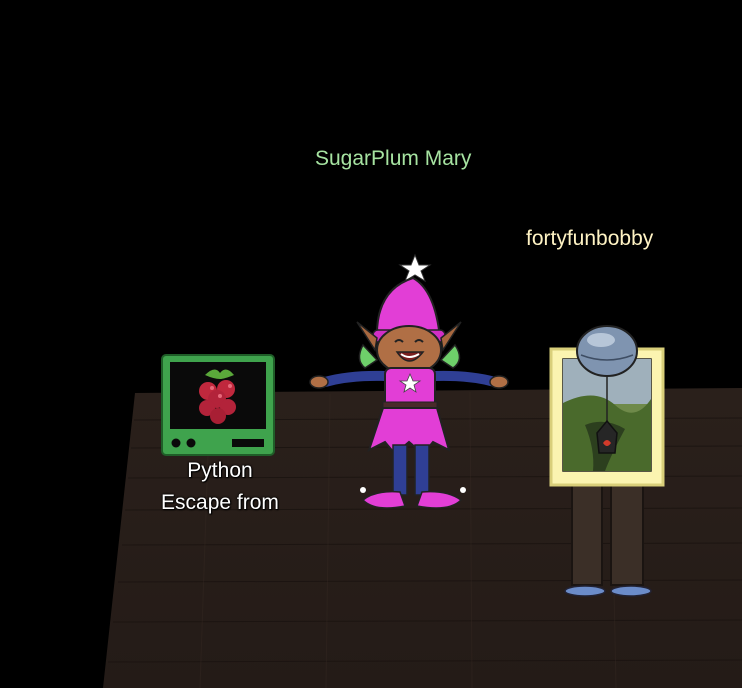 This screenshot has height=688, width=742. I want to click on player-name-label: fortyfunbobby, so click(590, 238).